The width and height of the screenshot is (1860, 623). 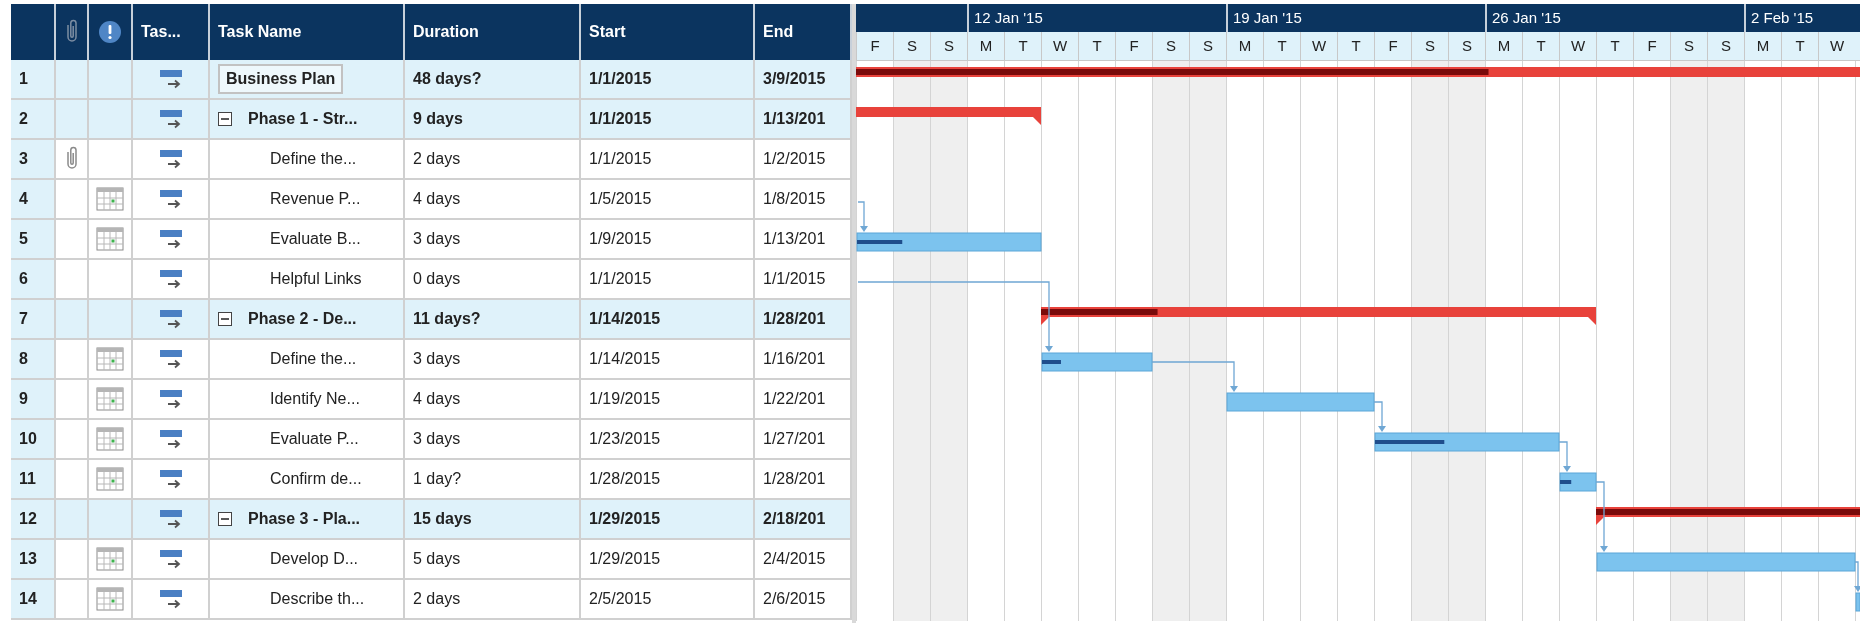 What do you see at coordinates (33, 200) in the screenshot?
I see `row-number: 4` at bounding box center [33, 200].